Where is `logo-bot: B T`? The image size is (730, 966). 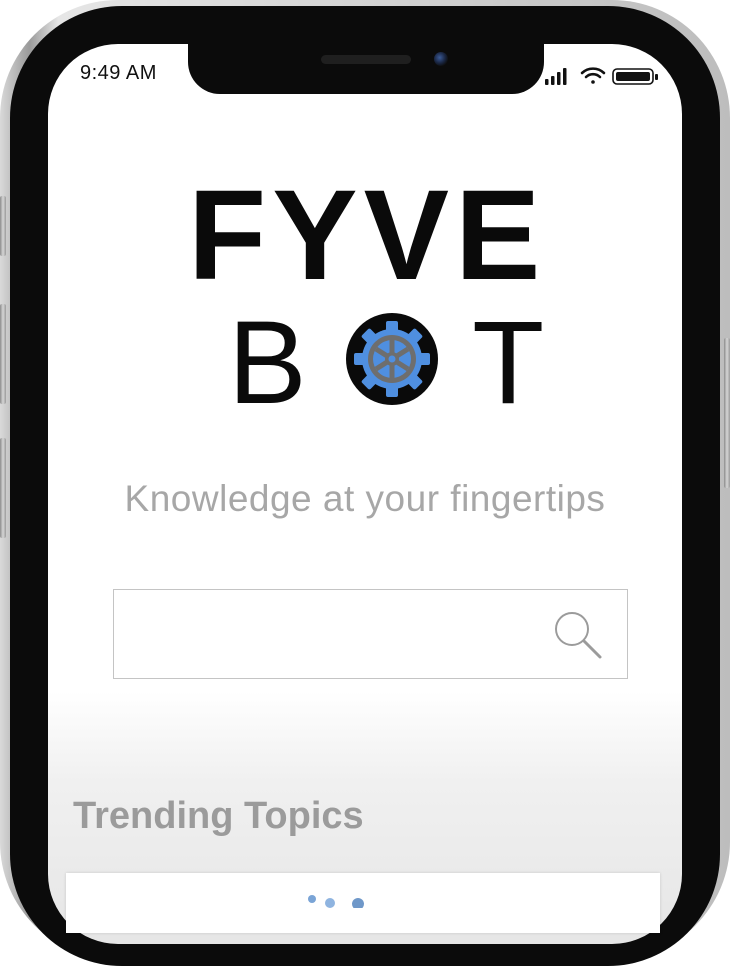
logo-bot: B T is located at coordinates (387, 363).